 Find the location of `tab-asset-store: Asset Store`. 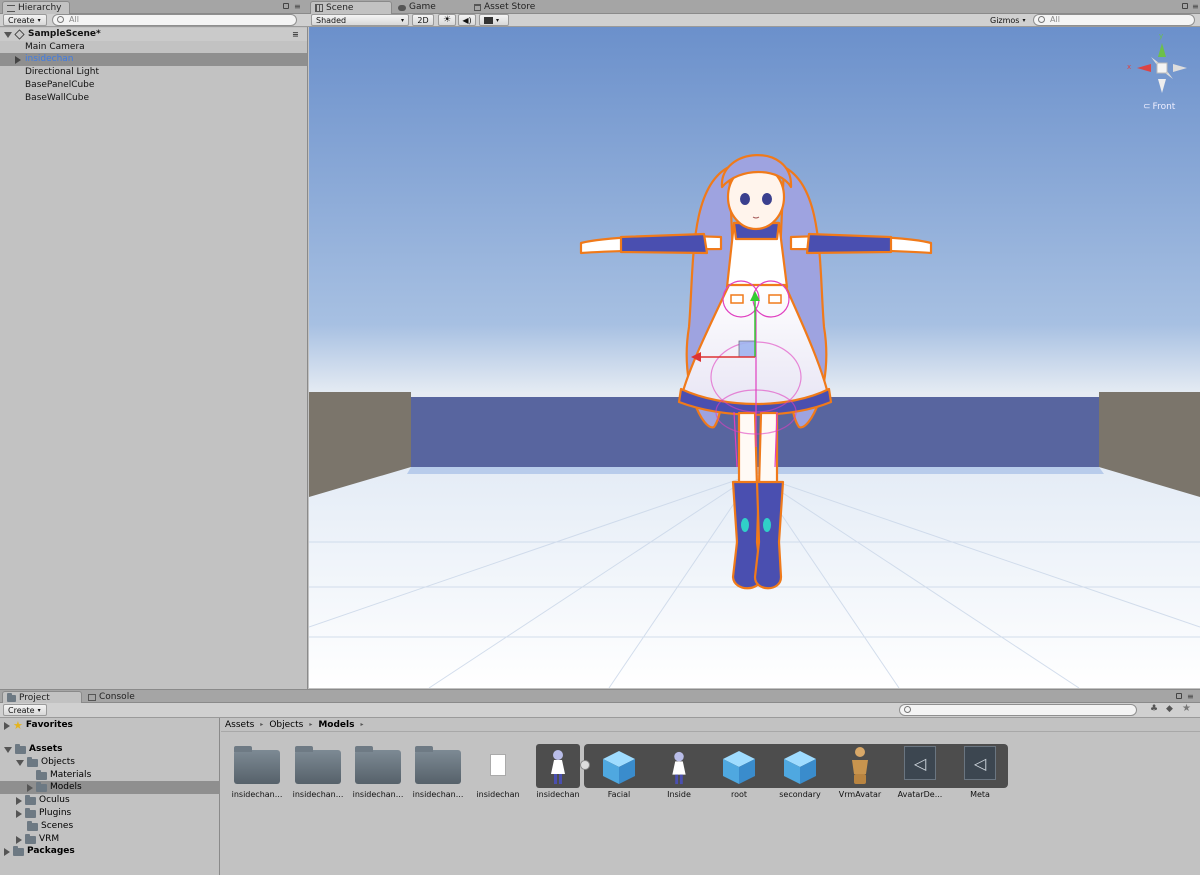

tab-asset-store: Asset Store is located at coordinates (515, 7).